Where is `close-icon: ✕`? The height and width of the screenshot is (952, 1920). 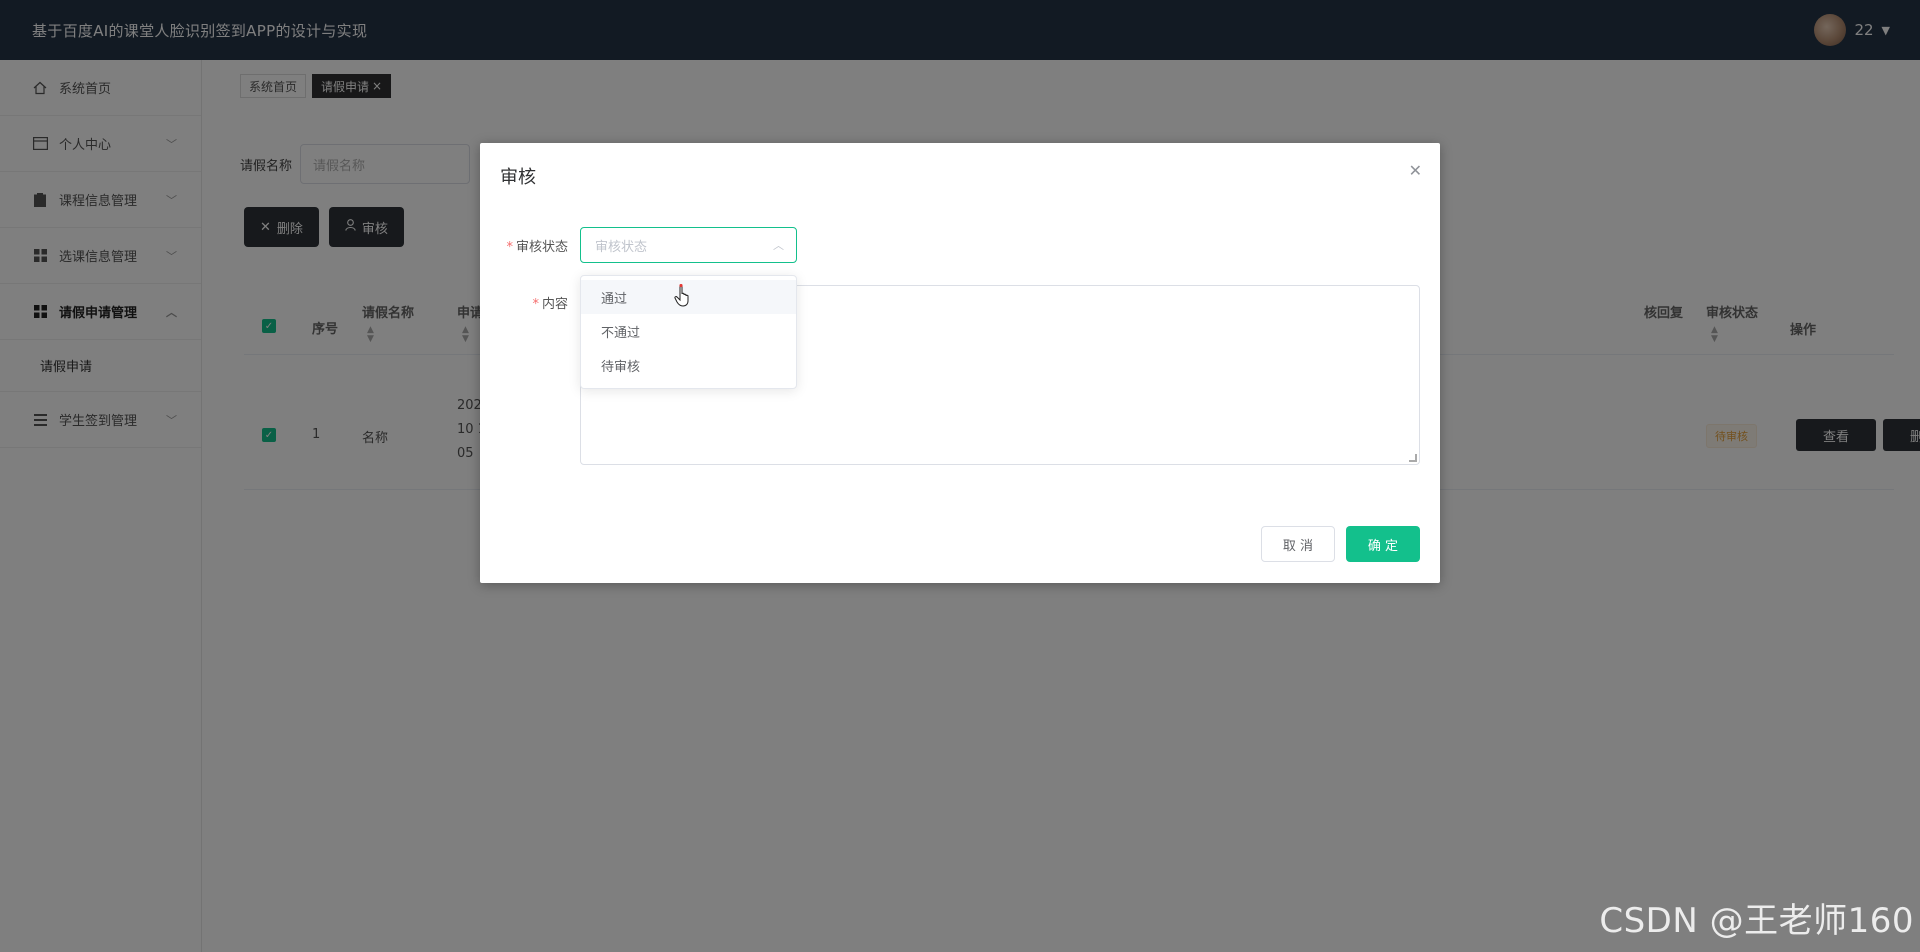 close-icon: ✕ is located at coordinates (1415, 170).